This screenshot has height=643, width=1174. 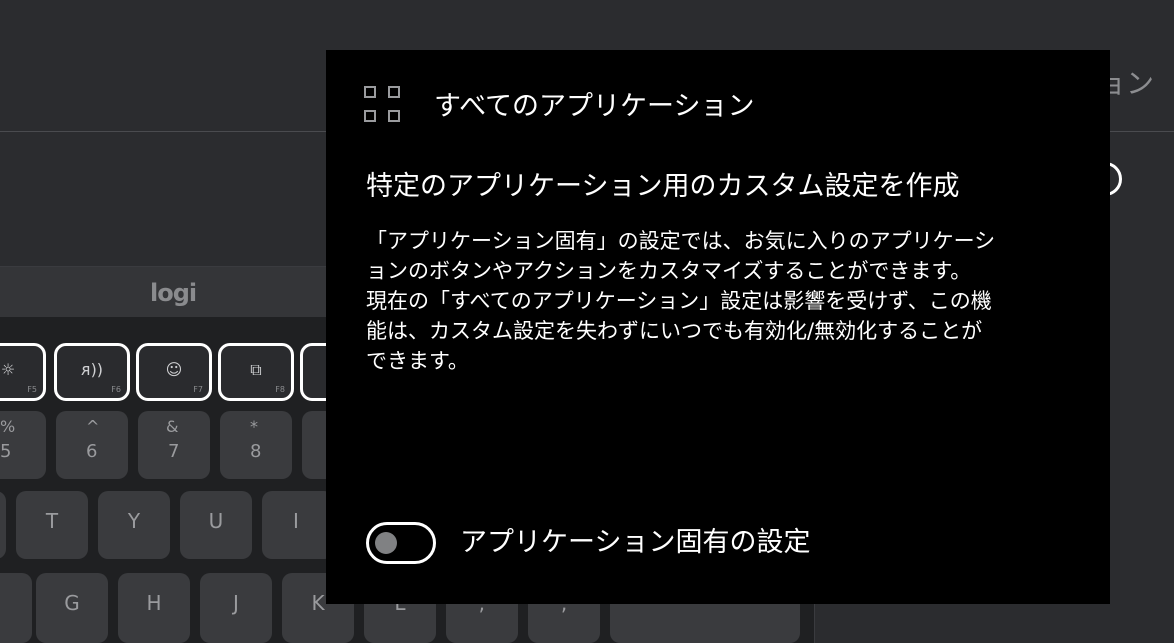 I want to click on key-t: T, so click(x=52, y=525).